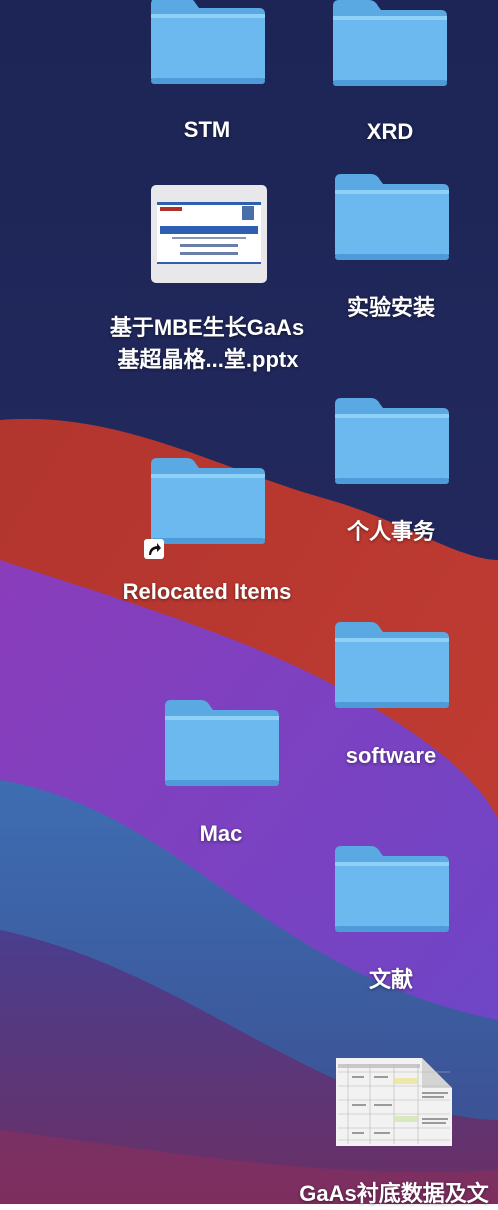  What do you see at coordinates (208, 359) in the screenshot?
I see `desktop-item-label-line2: 基超晶格...堂.pptx` at bounding box center [208, 359].